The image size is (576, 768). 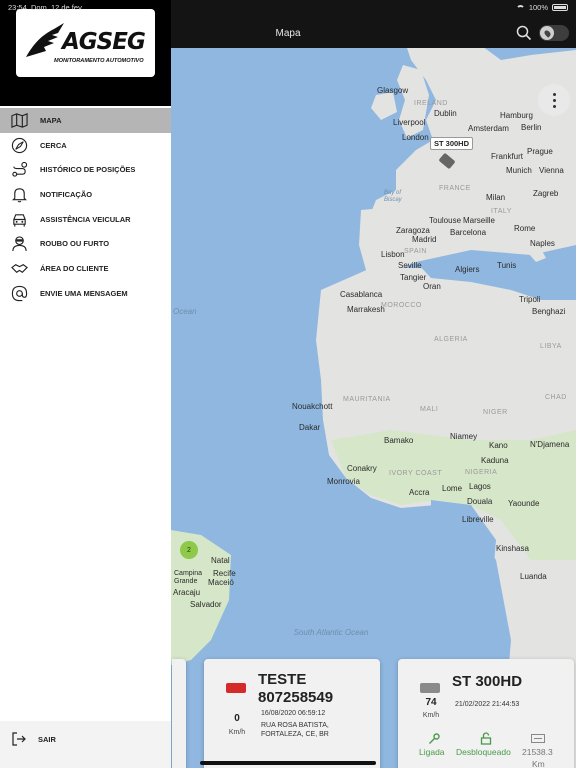 What do you see at coordinates (224, 573) in the screenshot?
I see `map-label-recife: Recife` at bounding box center [224, 573].